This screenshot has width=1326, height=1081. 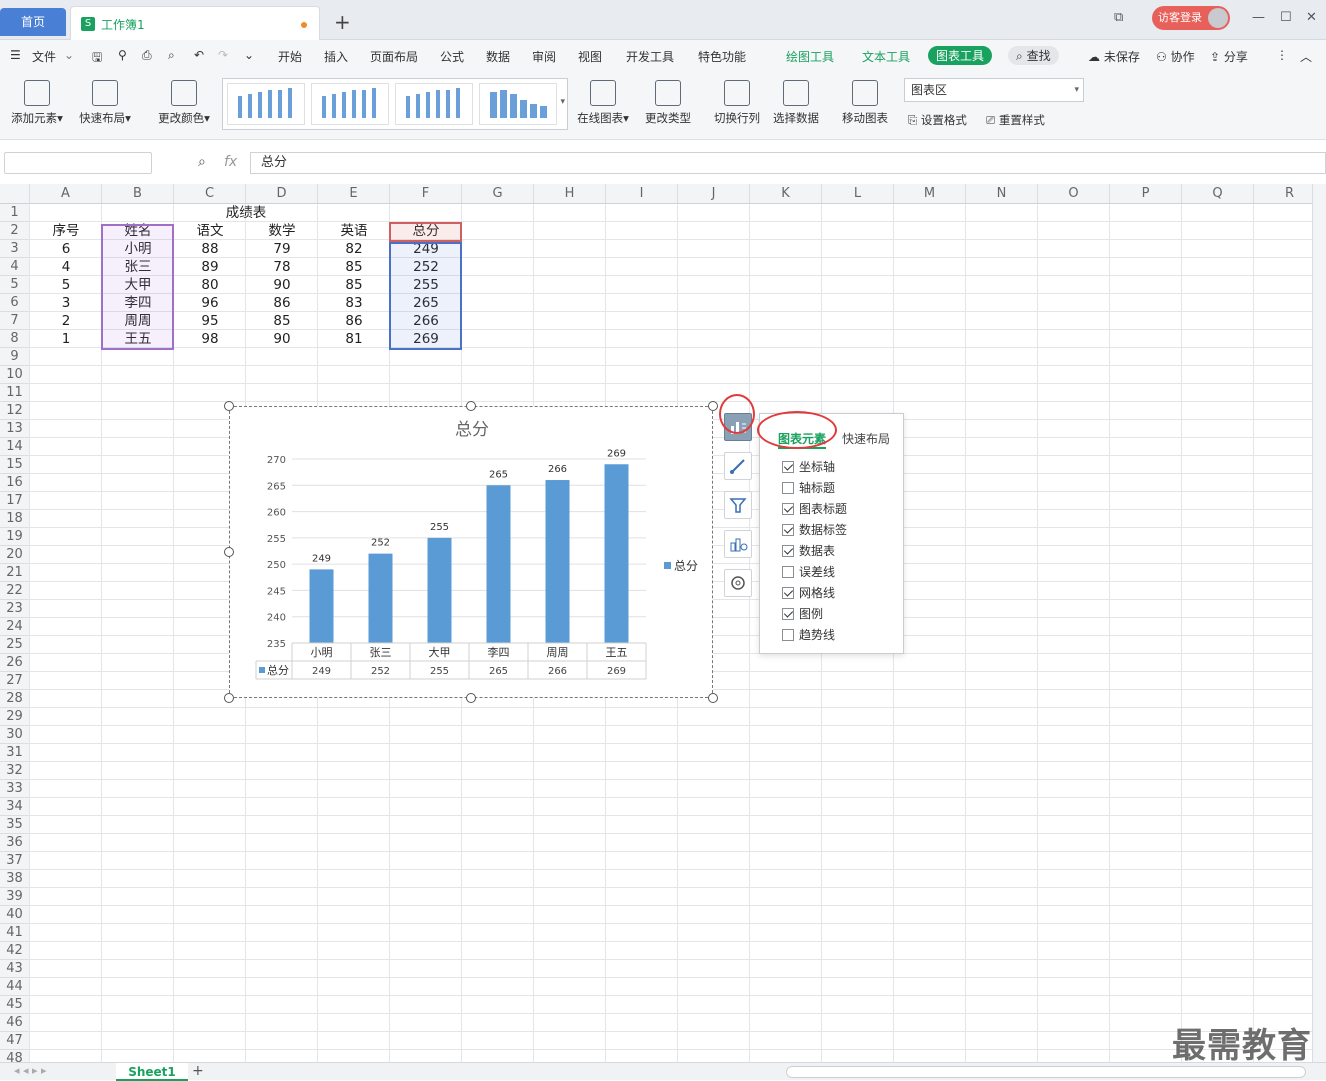 What do you see at coordinates (15, 357) in the screenshot?
I see `row-header: 9` at bounding box center [15, 357].